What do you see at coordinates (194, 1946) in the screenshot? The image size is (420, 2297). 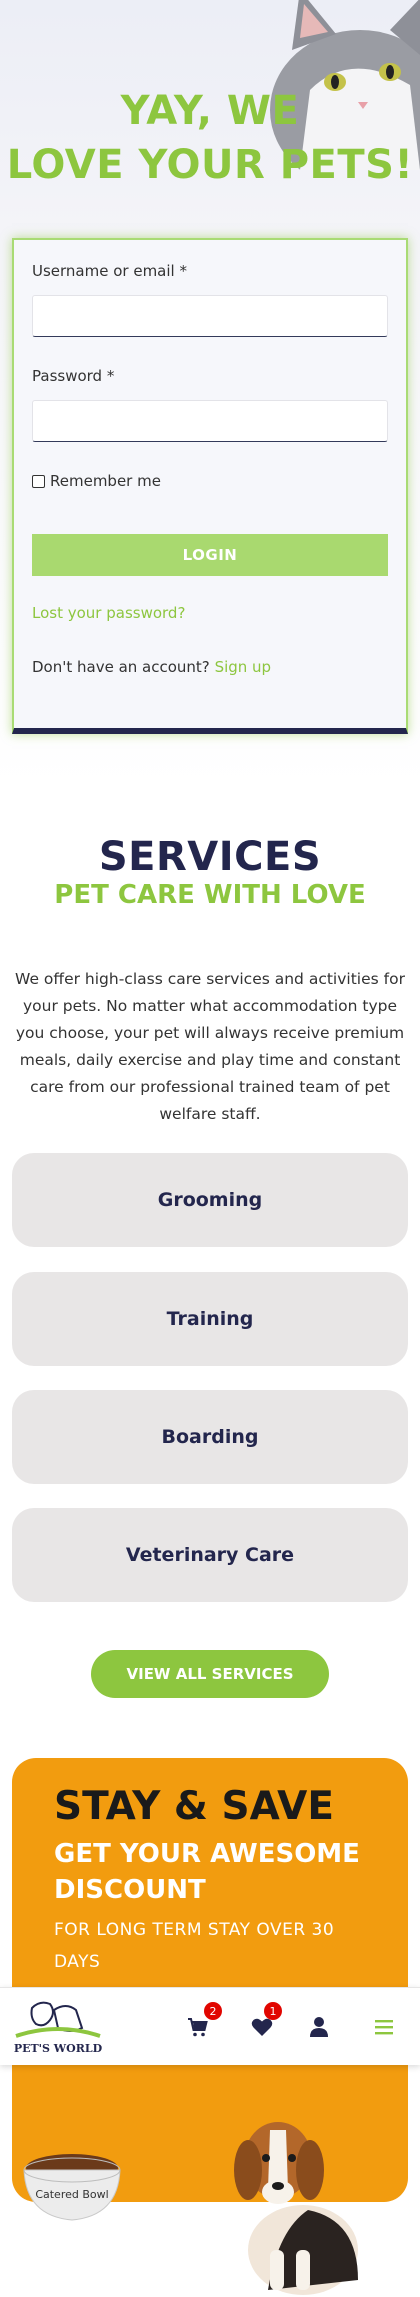 I see `promo-note: FOR LONG TERM STAY OVER 30 DAYS` at bounding box center [194, 1946].